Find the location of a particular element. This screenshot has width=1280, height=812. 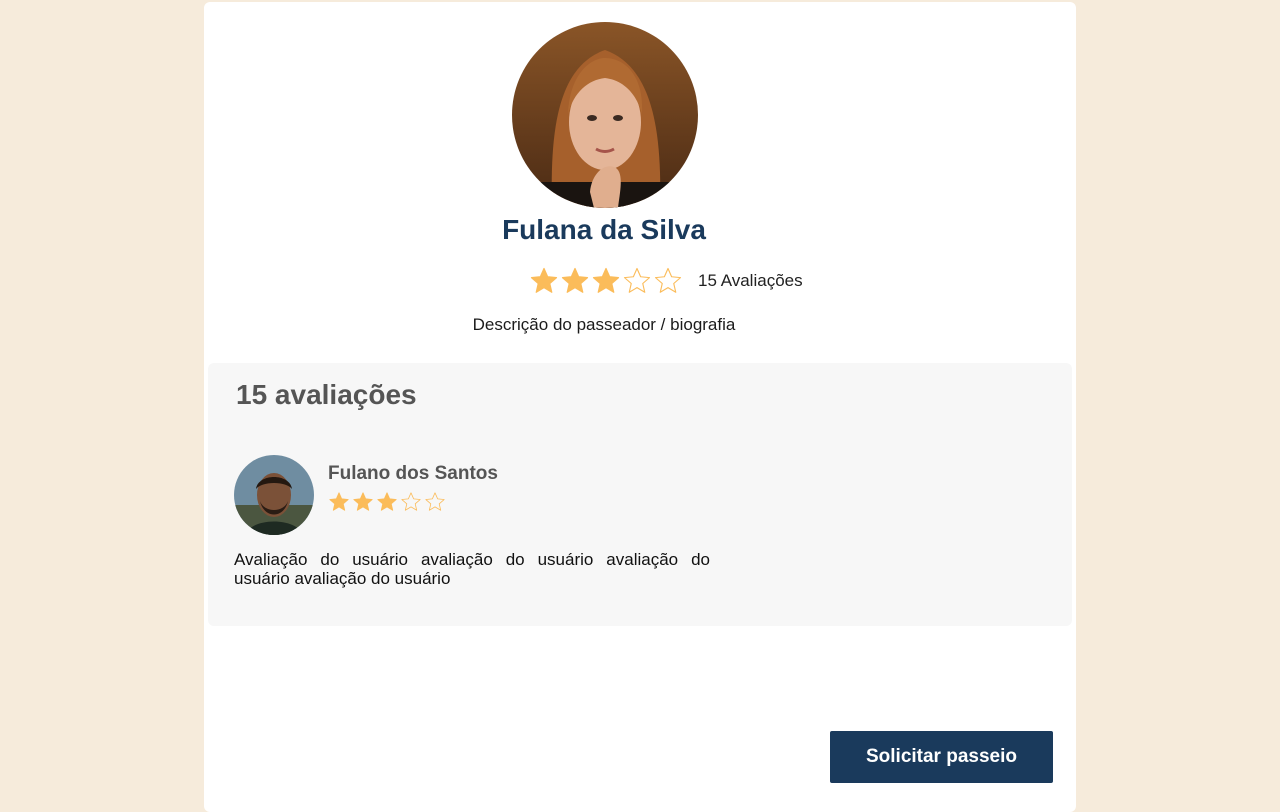

rating-count: 15 Avaliações is located at coordinates (750, 280).